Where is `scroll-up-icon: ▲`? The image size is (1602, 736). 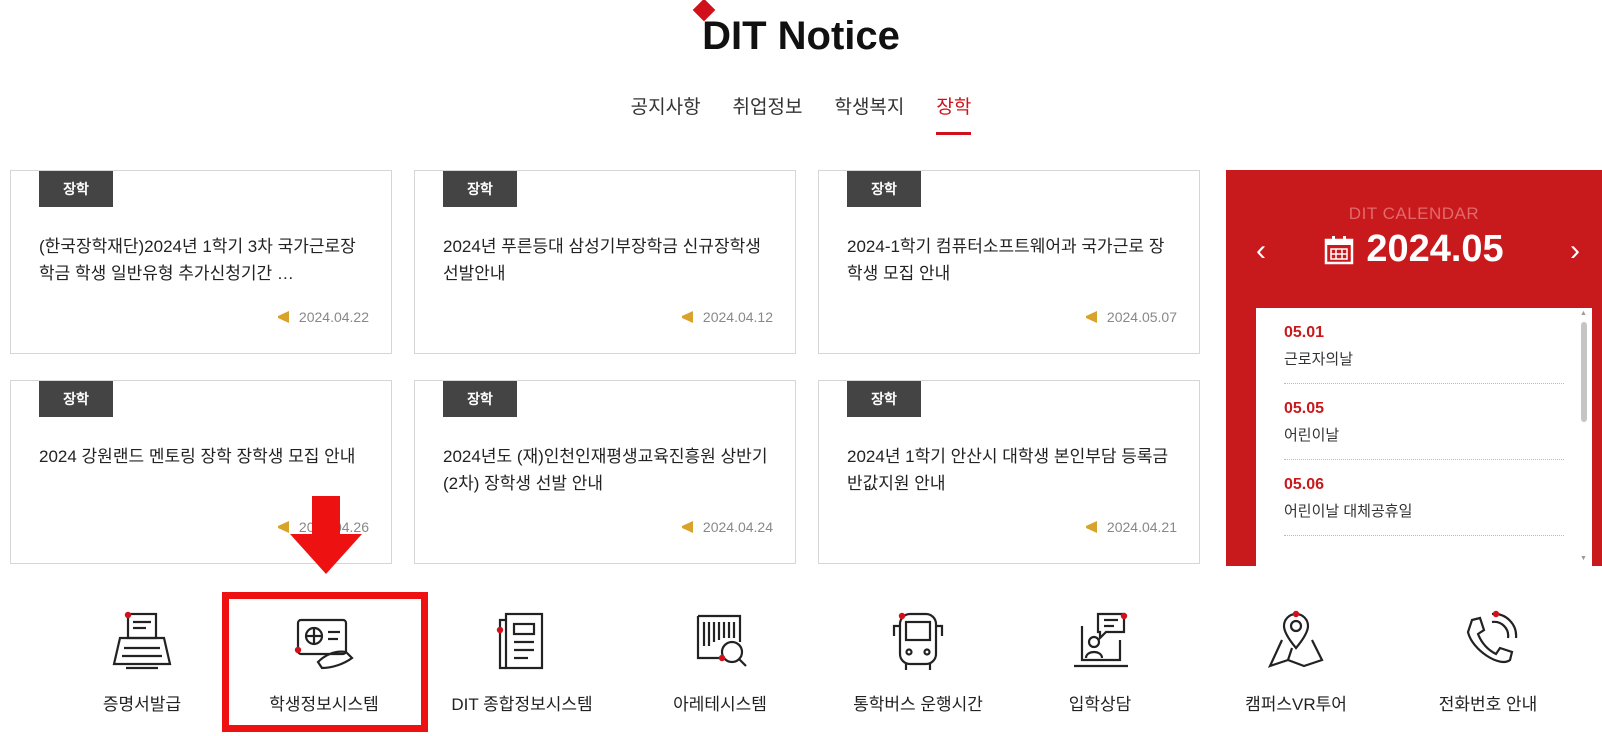 scroll-up-icon: ▲ is located at coordinates (1583, 313).